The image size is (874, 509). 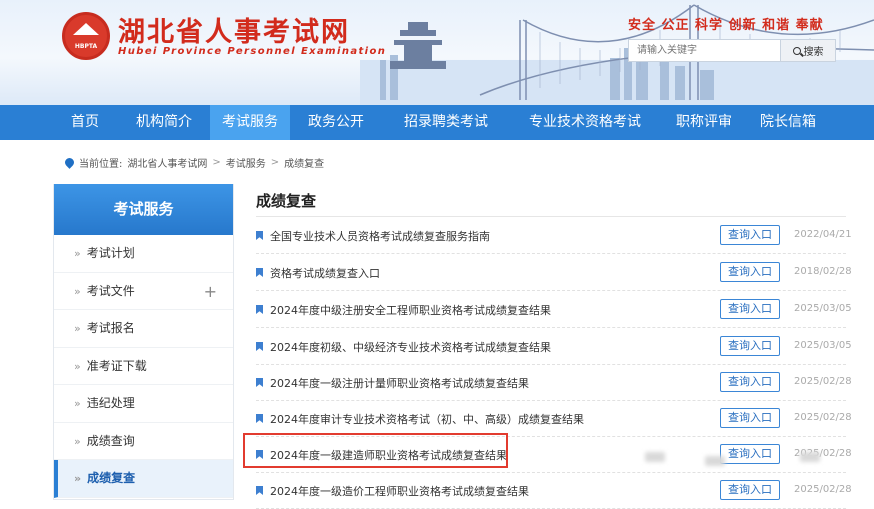 I want to click on sidebar-item-exam-plan: » 考试计划, so click(x=143, y=254).